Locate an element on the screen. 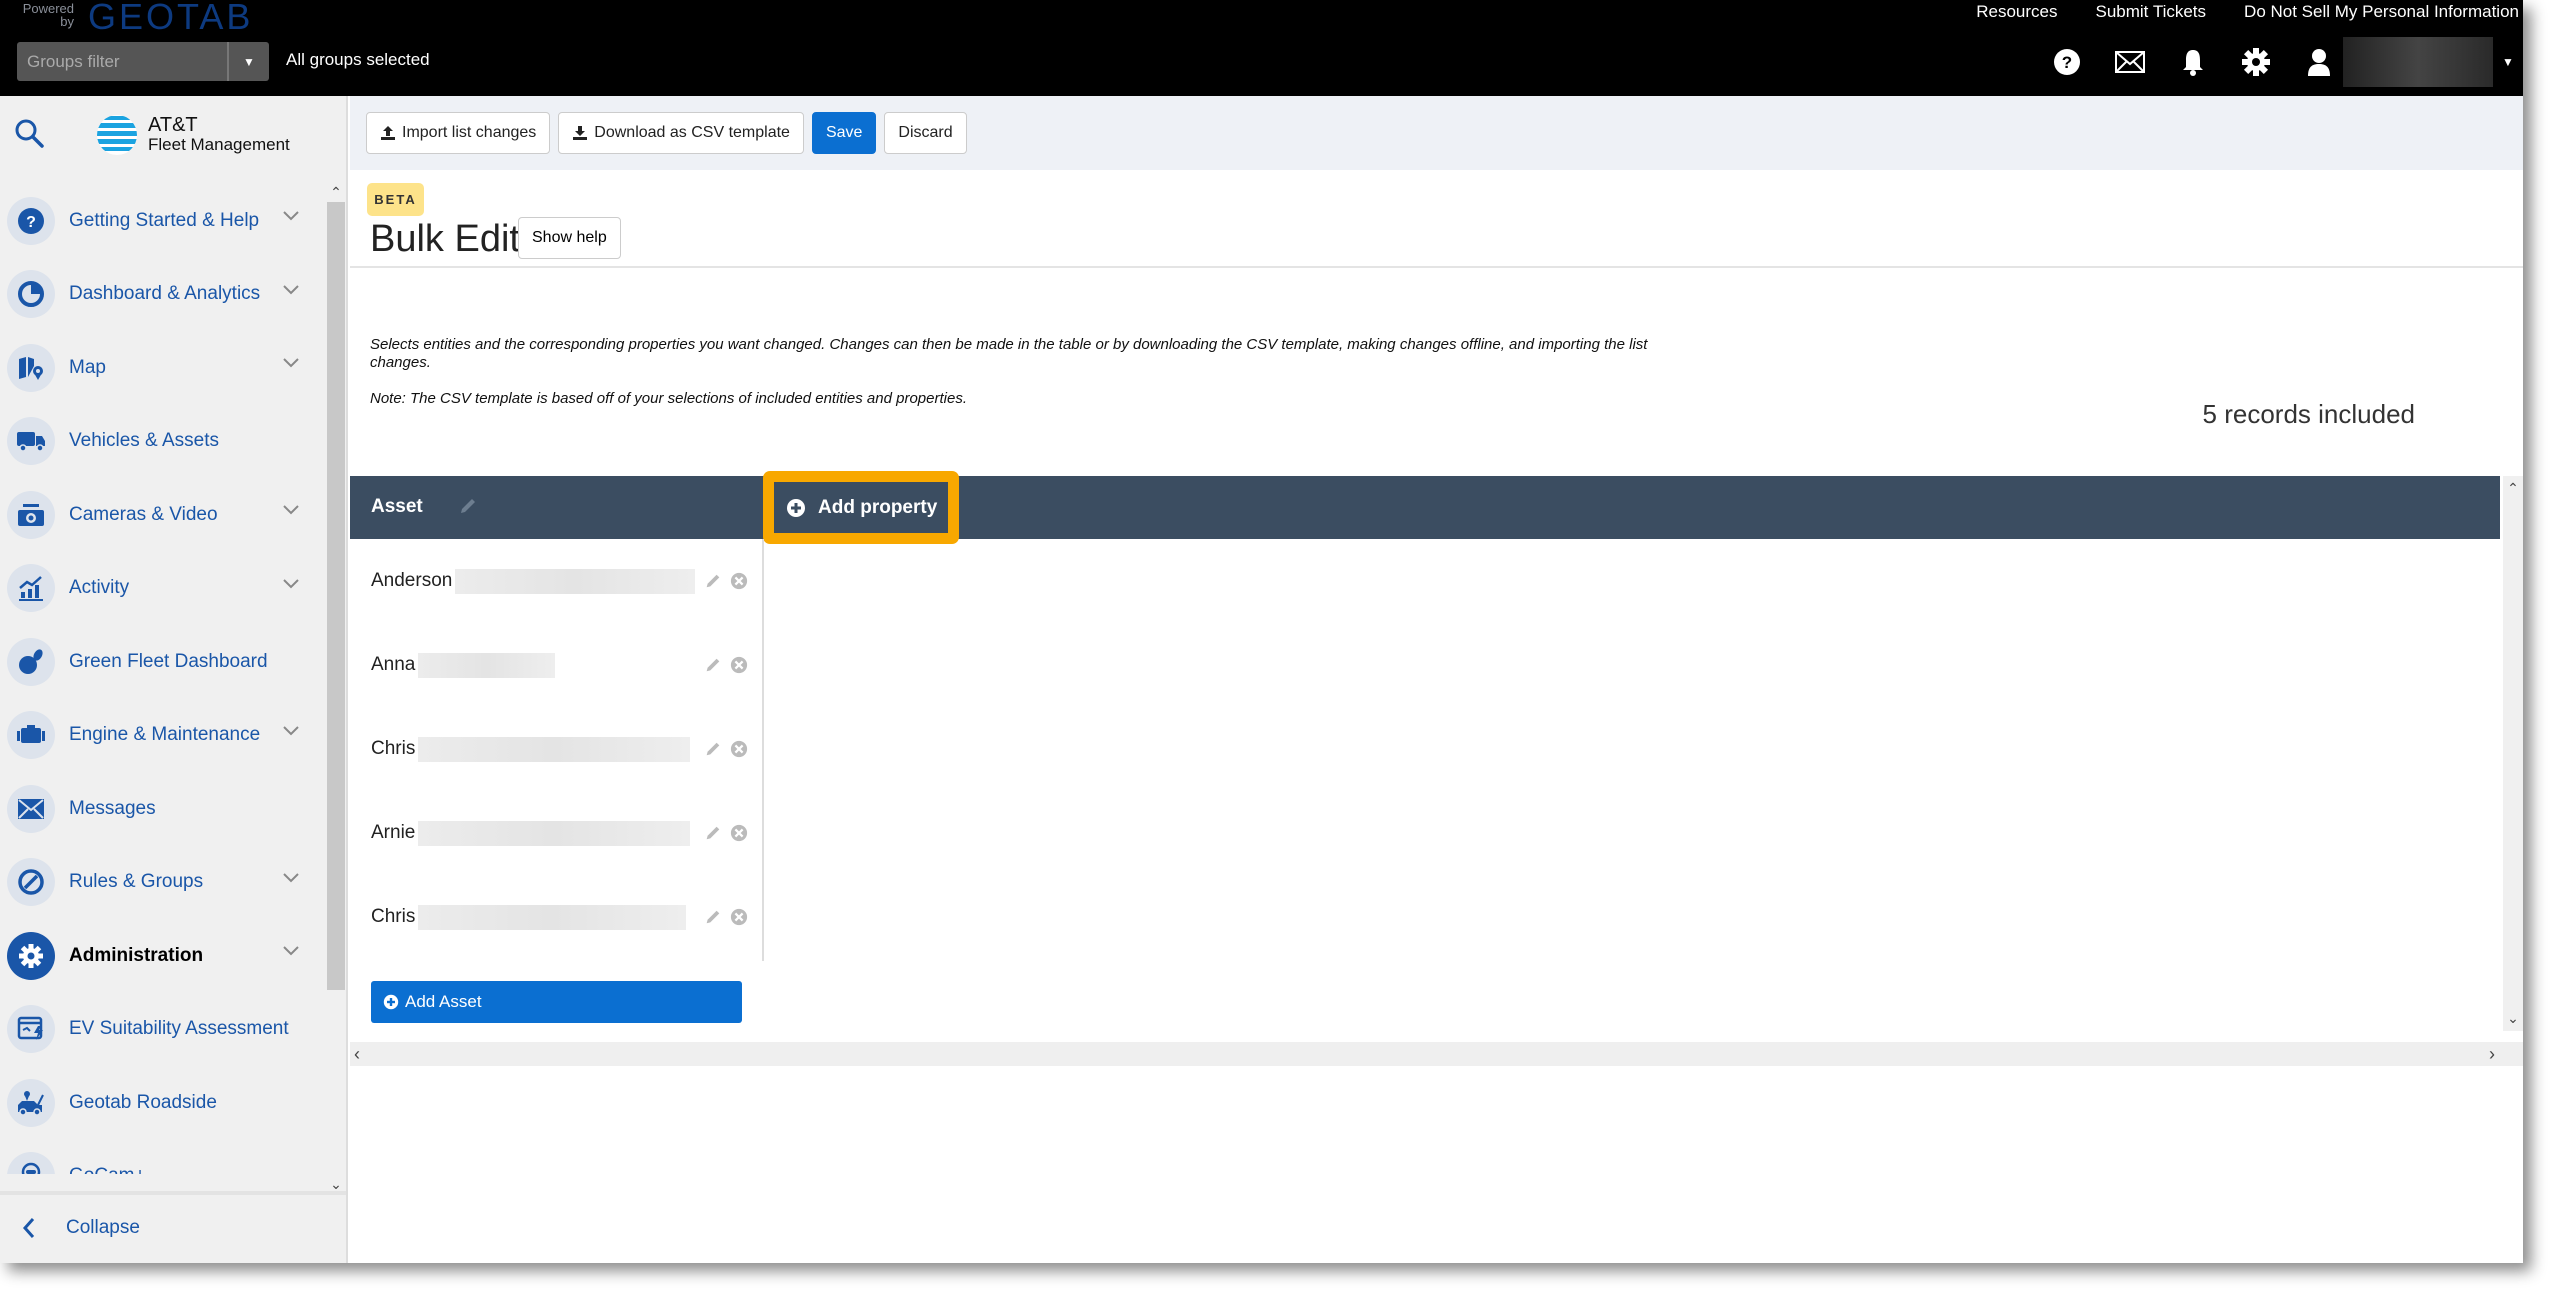 The image size is (2560, 1300). sidebar-item-green-fleet: Green Fleet Dashboard is located at coordinates (163, 662).